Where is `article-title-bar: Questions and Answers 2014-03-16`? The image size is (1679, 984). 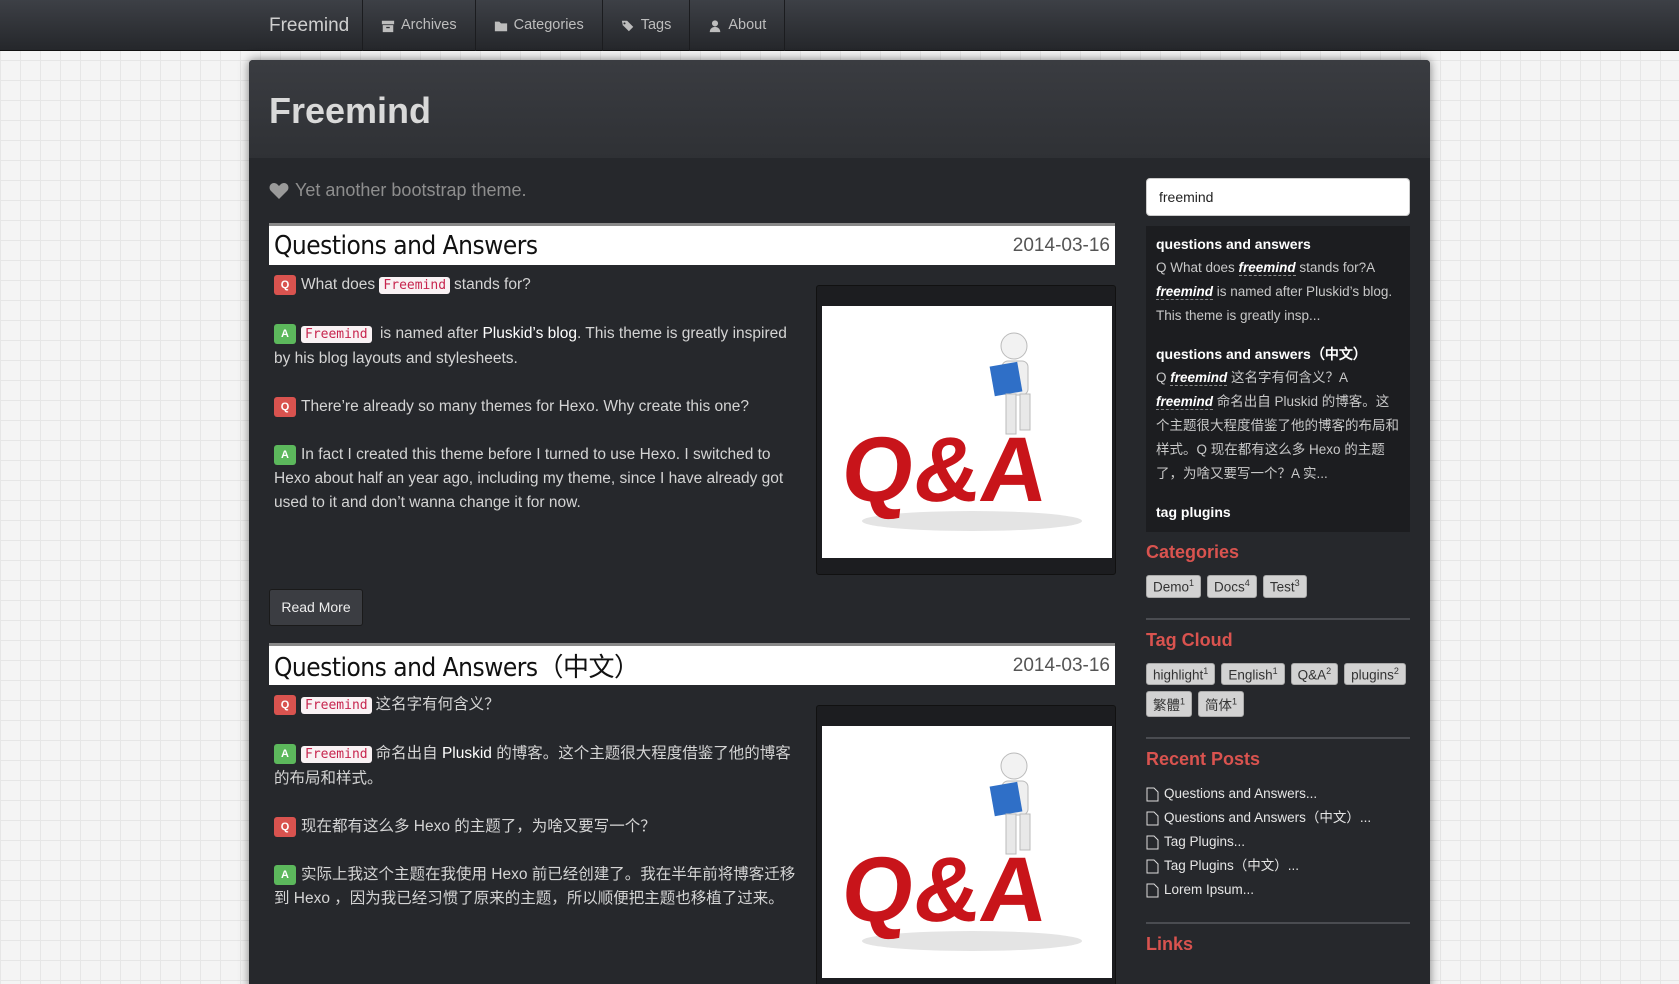 article-title-bar: Questions and Answers 2014-03-16 is located at coordinates (692, 244).